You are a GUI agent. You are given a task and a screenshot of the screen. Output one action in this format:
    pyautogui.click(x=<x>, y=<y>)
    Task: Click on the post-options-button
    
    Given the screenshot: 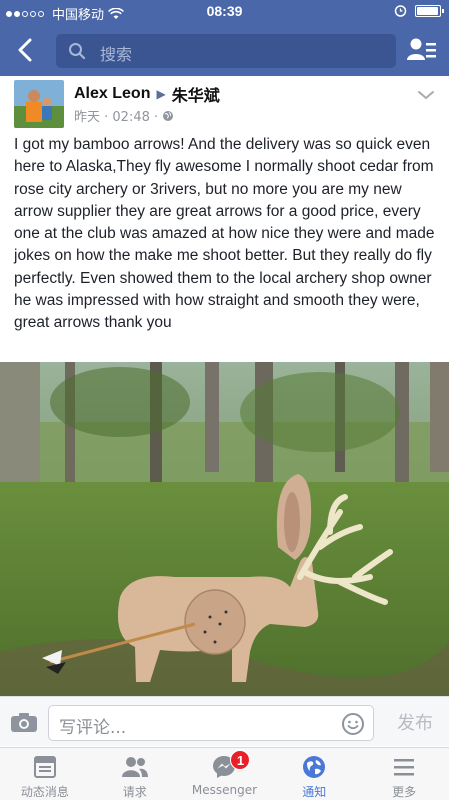 What is the action you would take?
    pyautogui.click(x=426, y=97)
    